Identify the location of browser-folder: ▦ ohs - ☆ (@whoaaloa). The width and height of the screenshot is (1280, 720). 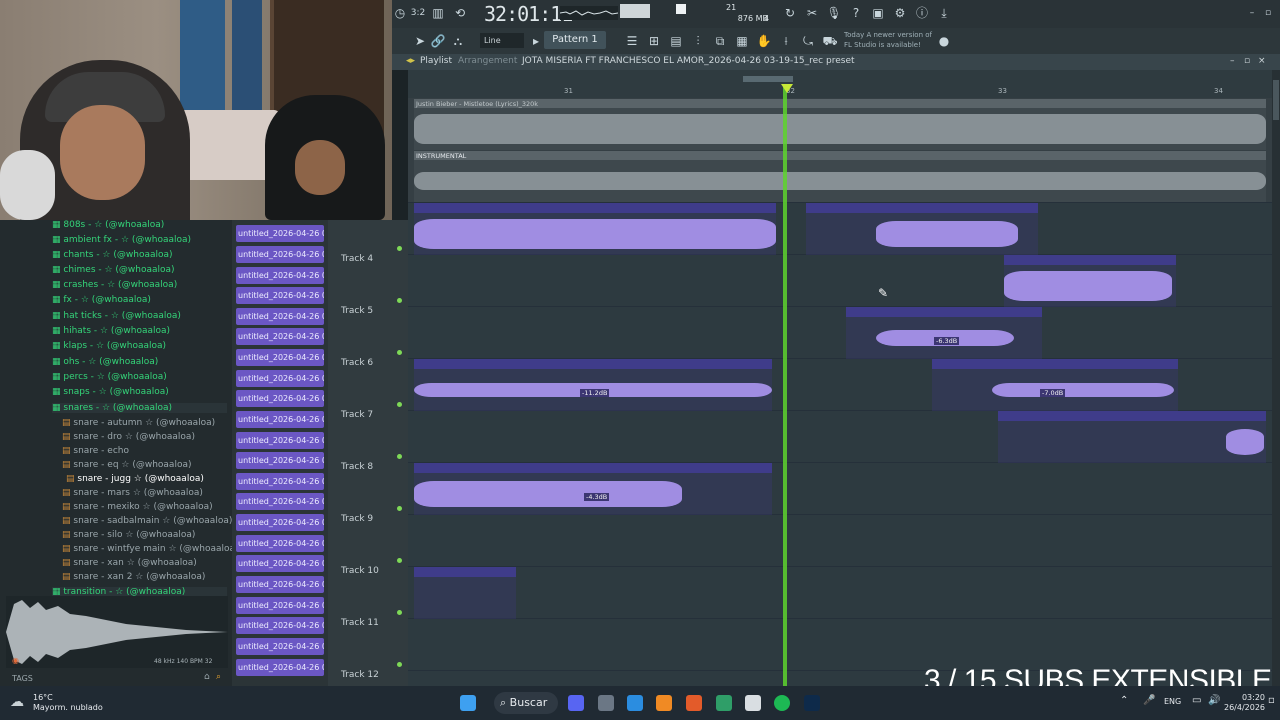
(105, 362).